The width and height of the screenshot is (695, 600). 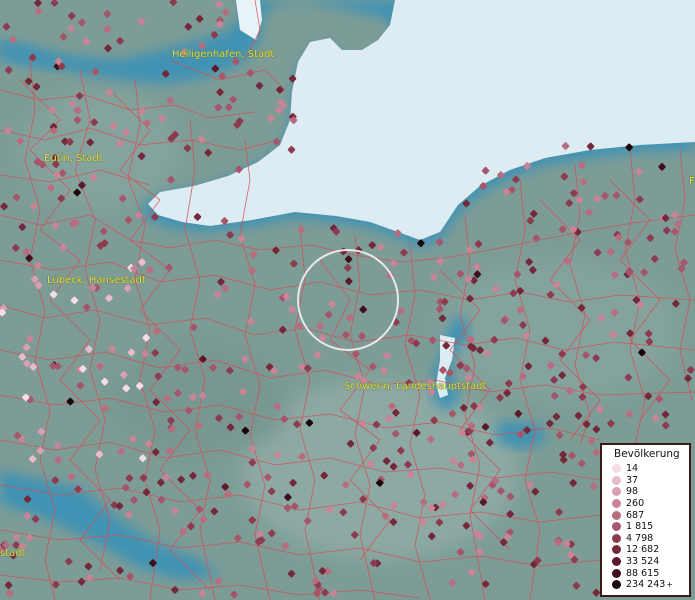 I want to click on legend-label: 687, so click(x=635, y=515).